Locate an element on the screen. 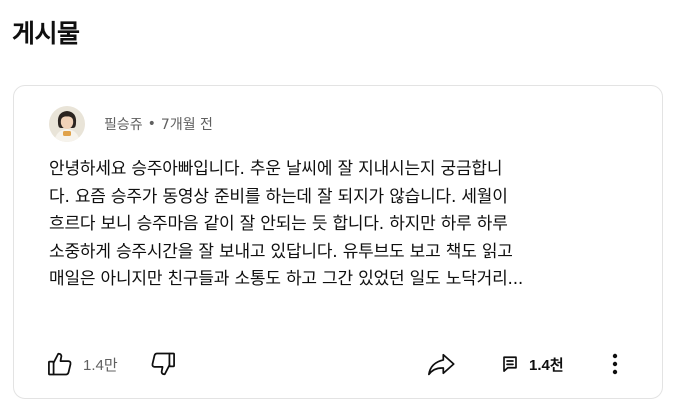 Image resolution: width=679 pixels, height=416 pixels. more-vertical-icon is located at coordinates (615, 364).